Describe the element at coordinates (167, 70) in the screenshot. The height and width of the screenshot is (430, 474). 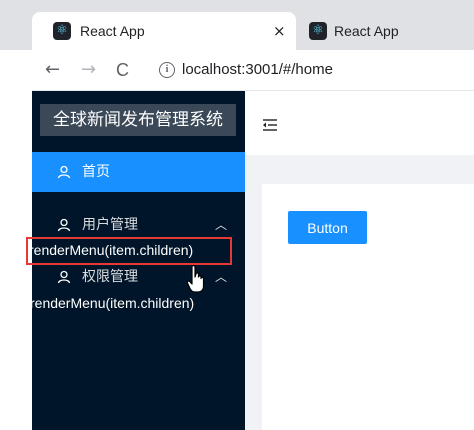
I see `info-icon: i` at that location.